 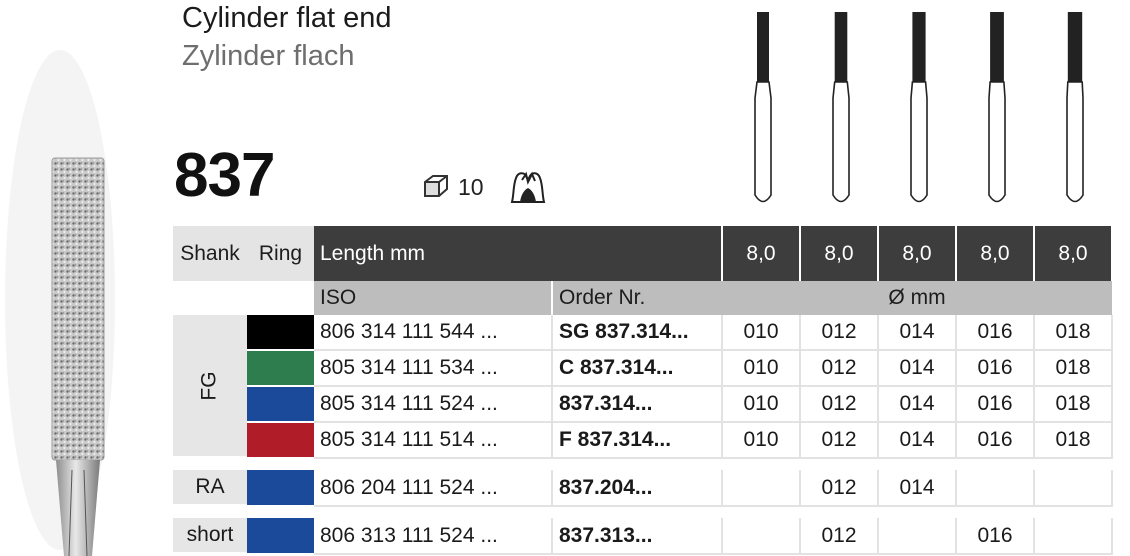 I want to click on header-diameter: Ø mm, so click(x=917, y=298).